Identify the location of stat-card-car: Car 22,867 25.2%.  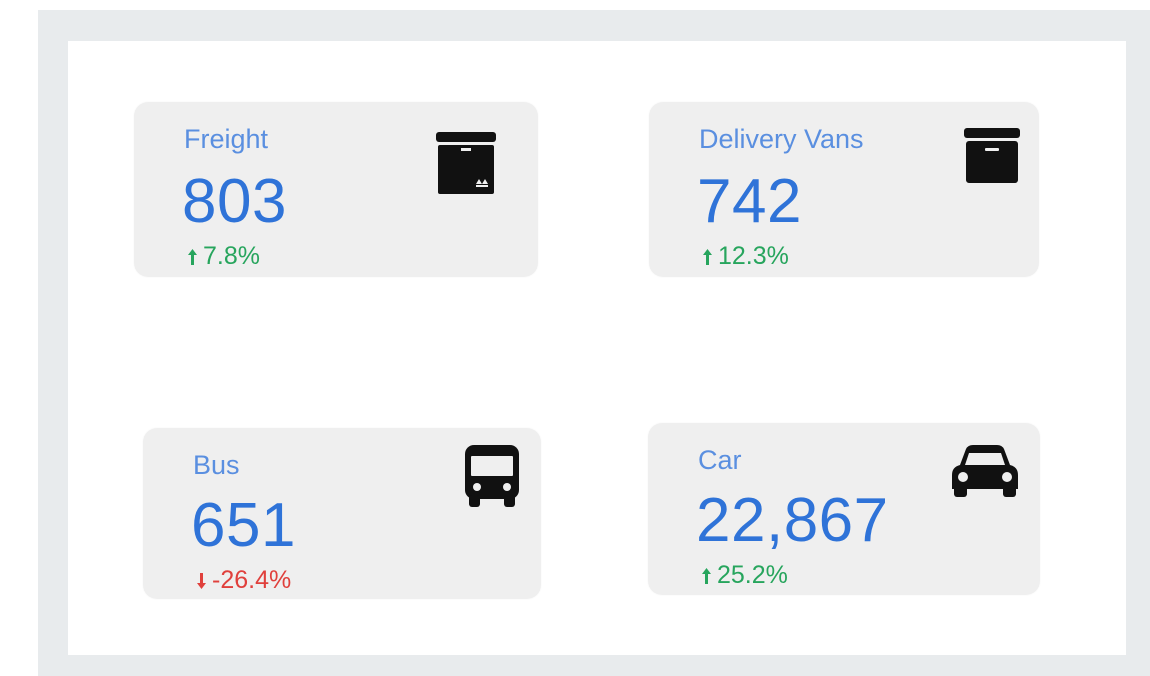
(844, 509).